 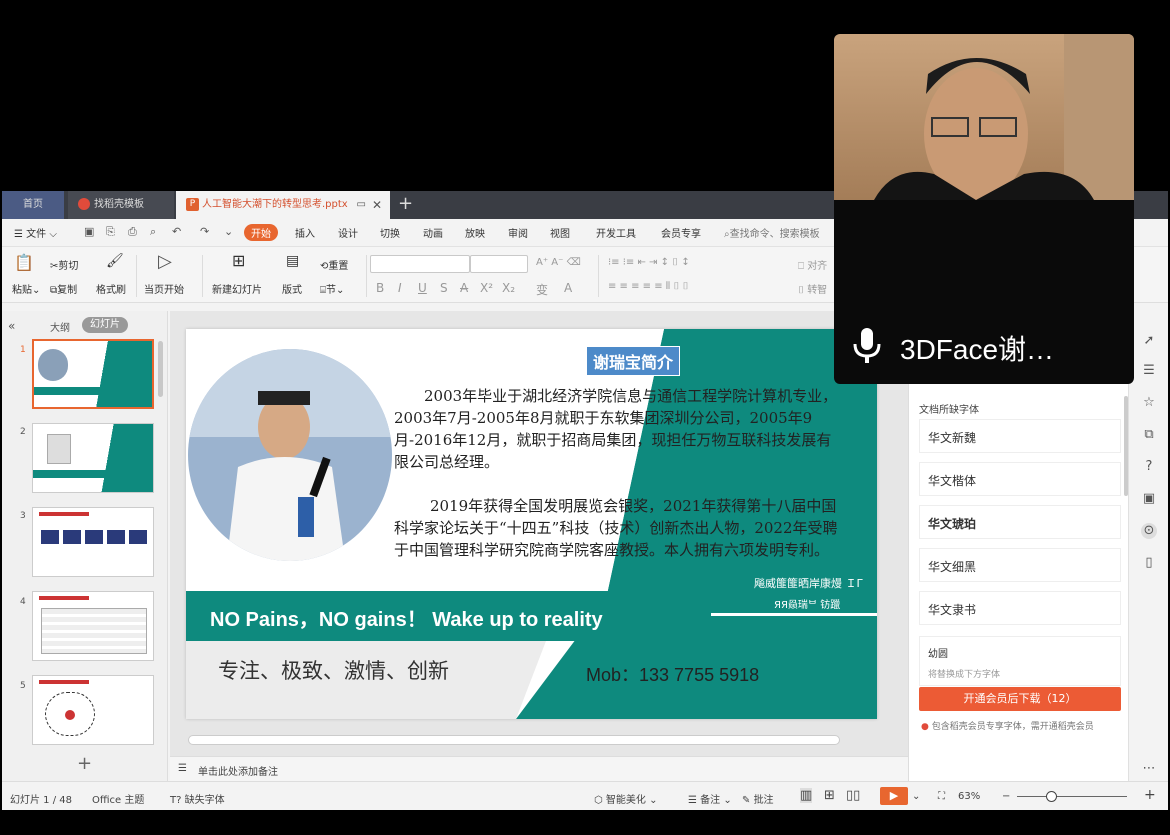 I want to click on superscript-icon: X², so click(x=486, y=288).